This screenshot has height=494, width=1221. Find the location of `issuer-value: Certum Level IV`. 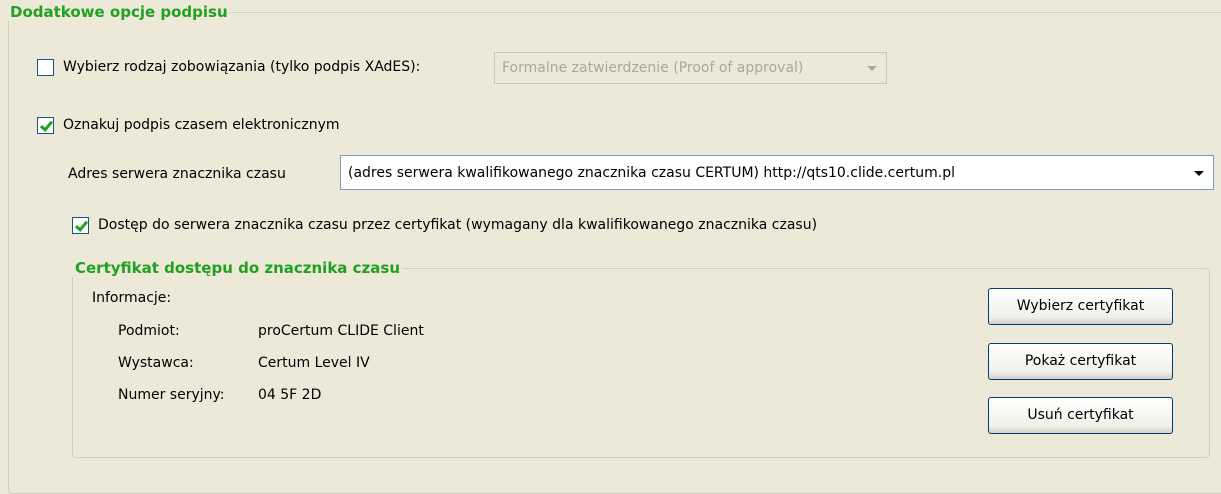

issuer-value: Certum Level IV is located at coordinates (314, 363).